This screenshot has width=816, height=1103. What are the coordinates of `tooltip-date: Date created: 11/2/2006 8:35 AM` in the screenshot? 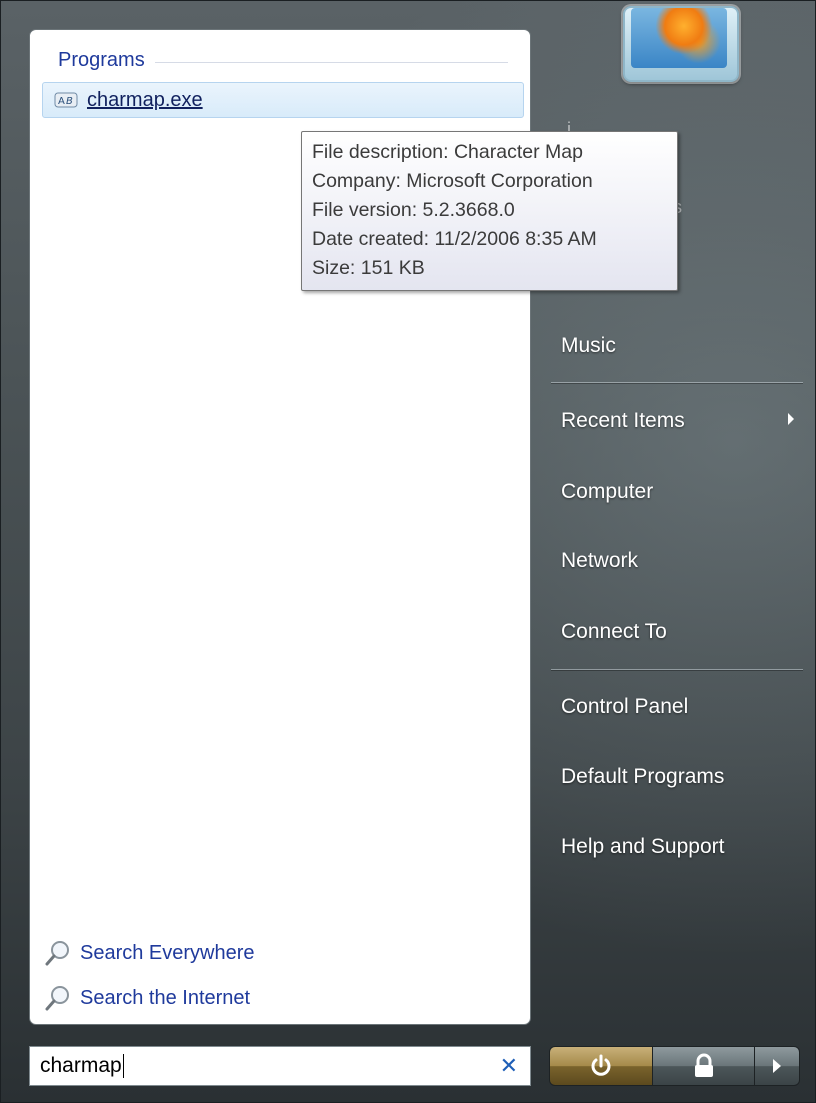 It's located at (454, 239).